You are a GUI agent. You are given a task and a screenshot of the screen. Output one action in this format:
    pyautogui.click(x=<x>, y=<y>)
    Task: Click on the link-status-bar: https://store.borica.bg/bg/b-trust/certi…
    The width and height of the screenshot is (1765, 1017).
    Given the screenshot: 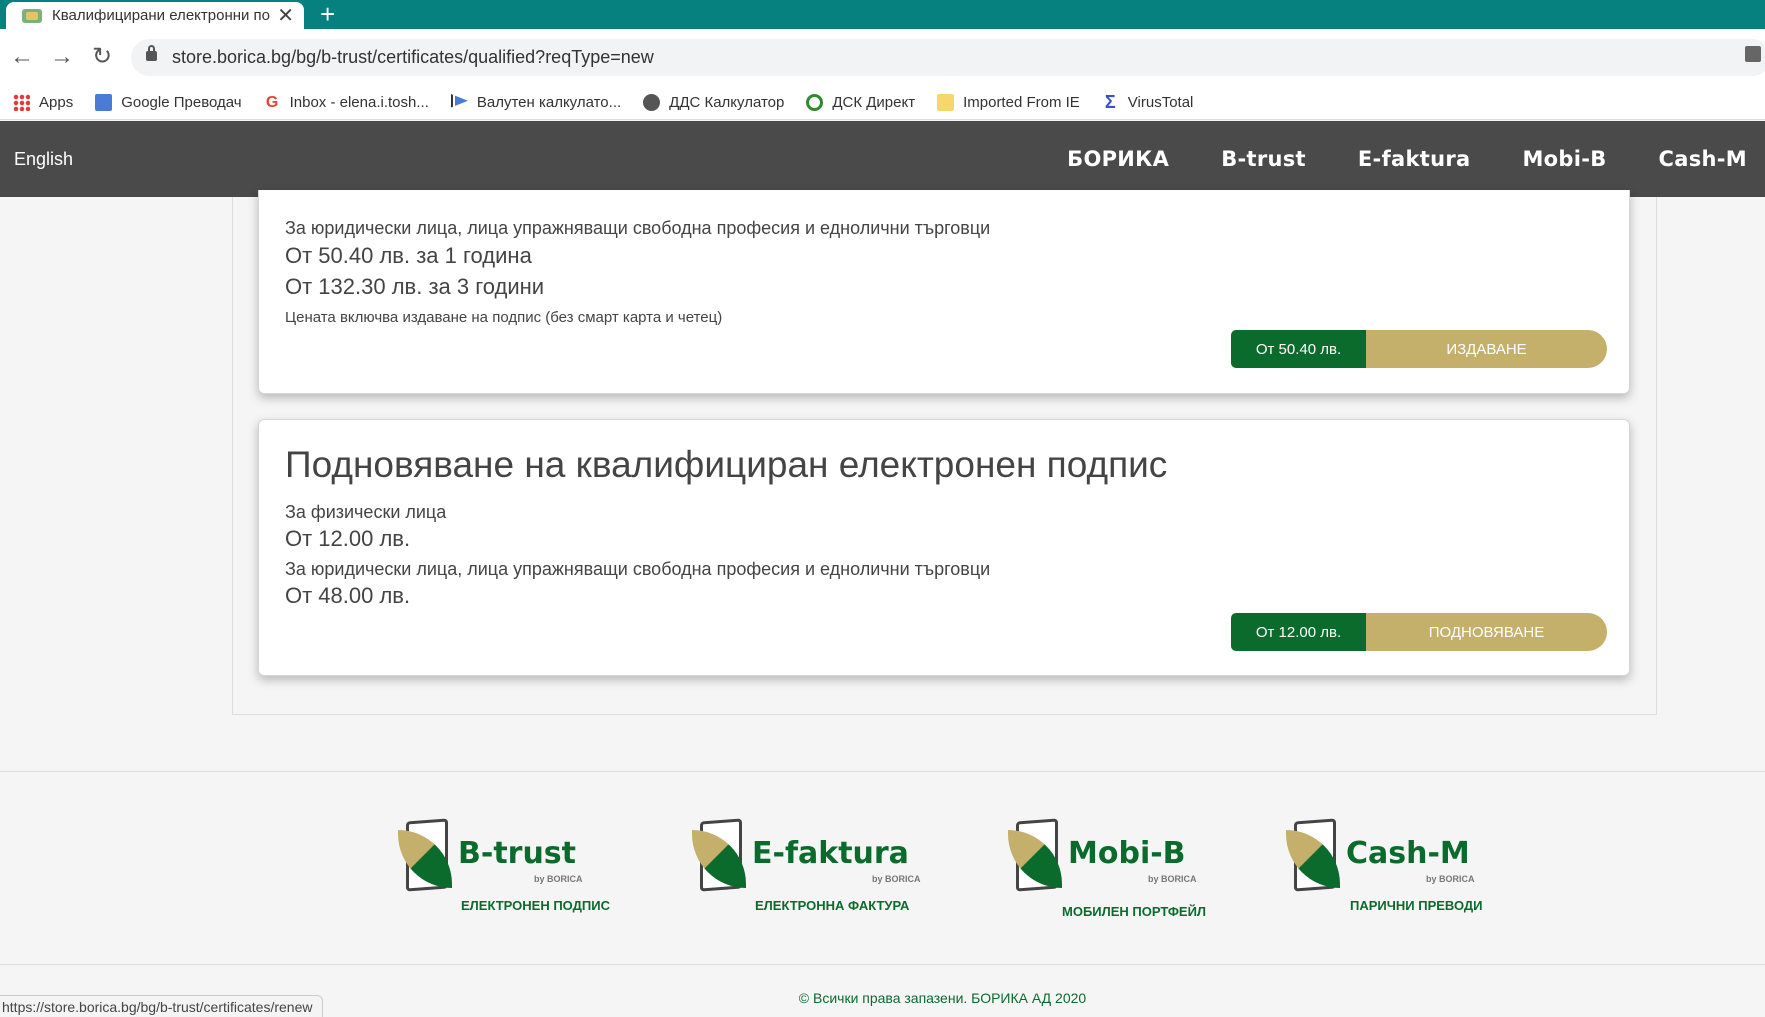 What is the action you would take?
    pyautogui.click(x=162, y=1006)
    